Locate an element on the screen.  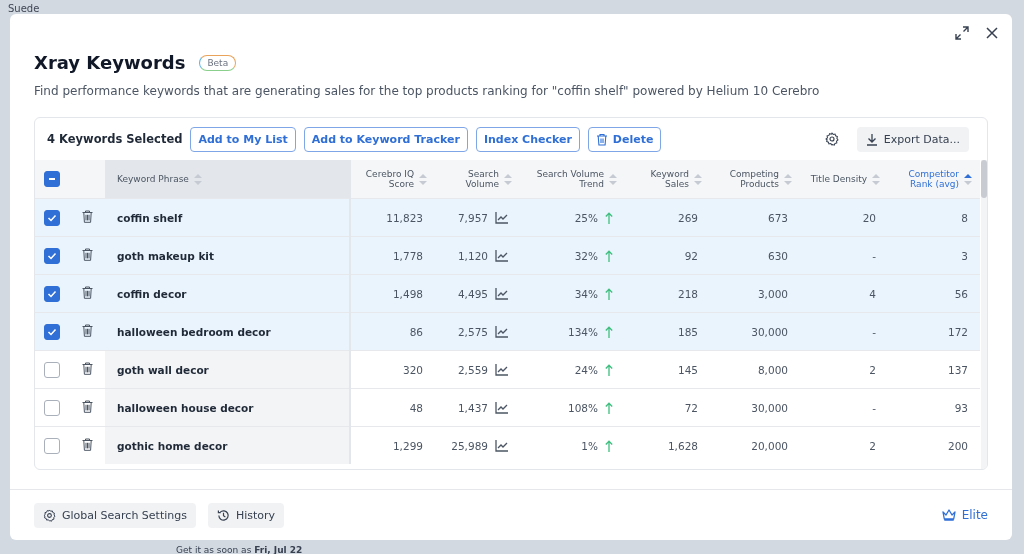
table-cell: 137 is located at coordinates (957, 369).